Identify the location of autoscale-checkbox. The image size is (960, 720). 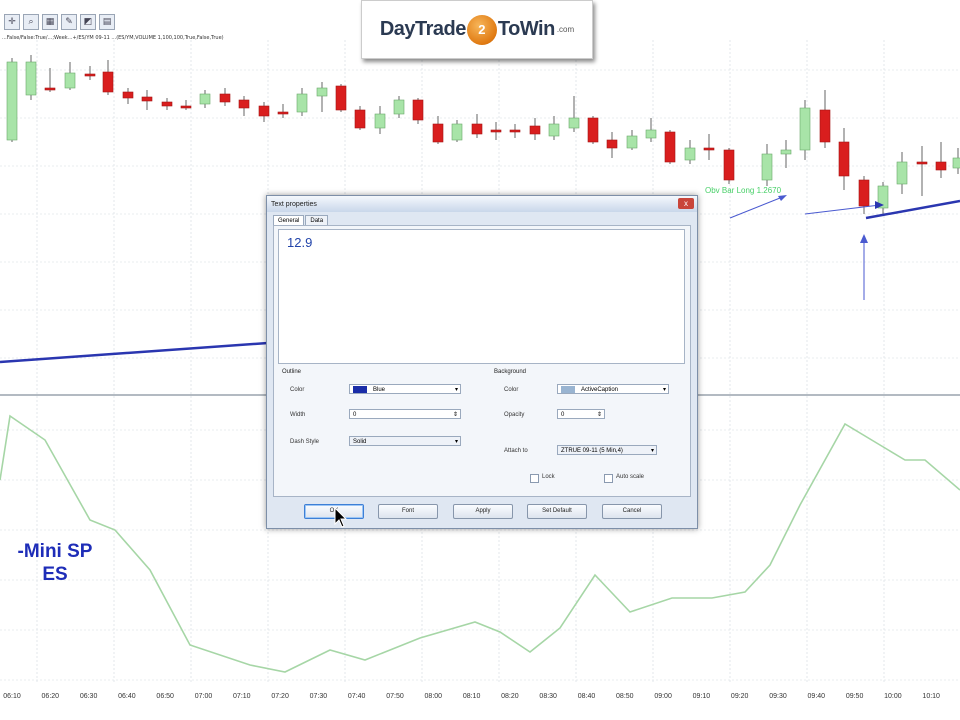
(608, 478).